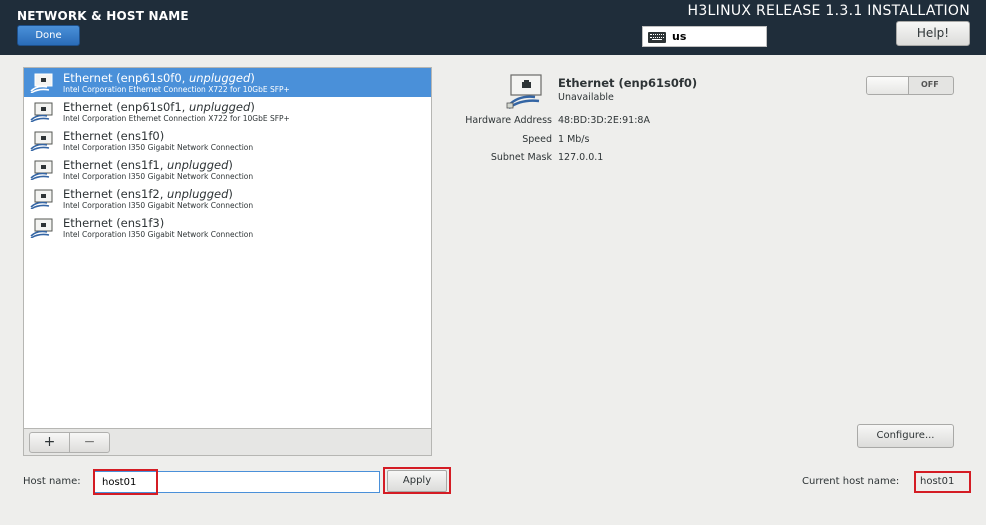 This screenshot has height=525, width=986. I want to click on apply-button: Apply, so click(417, 481).